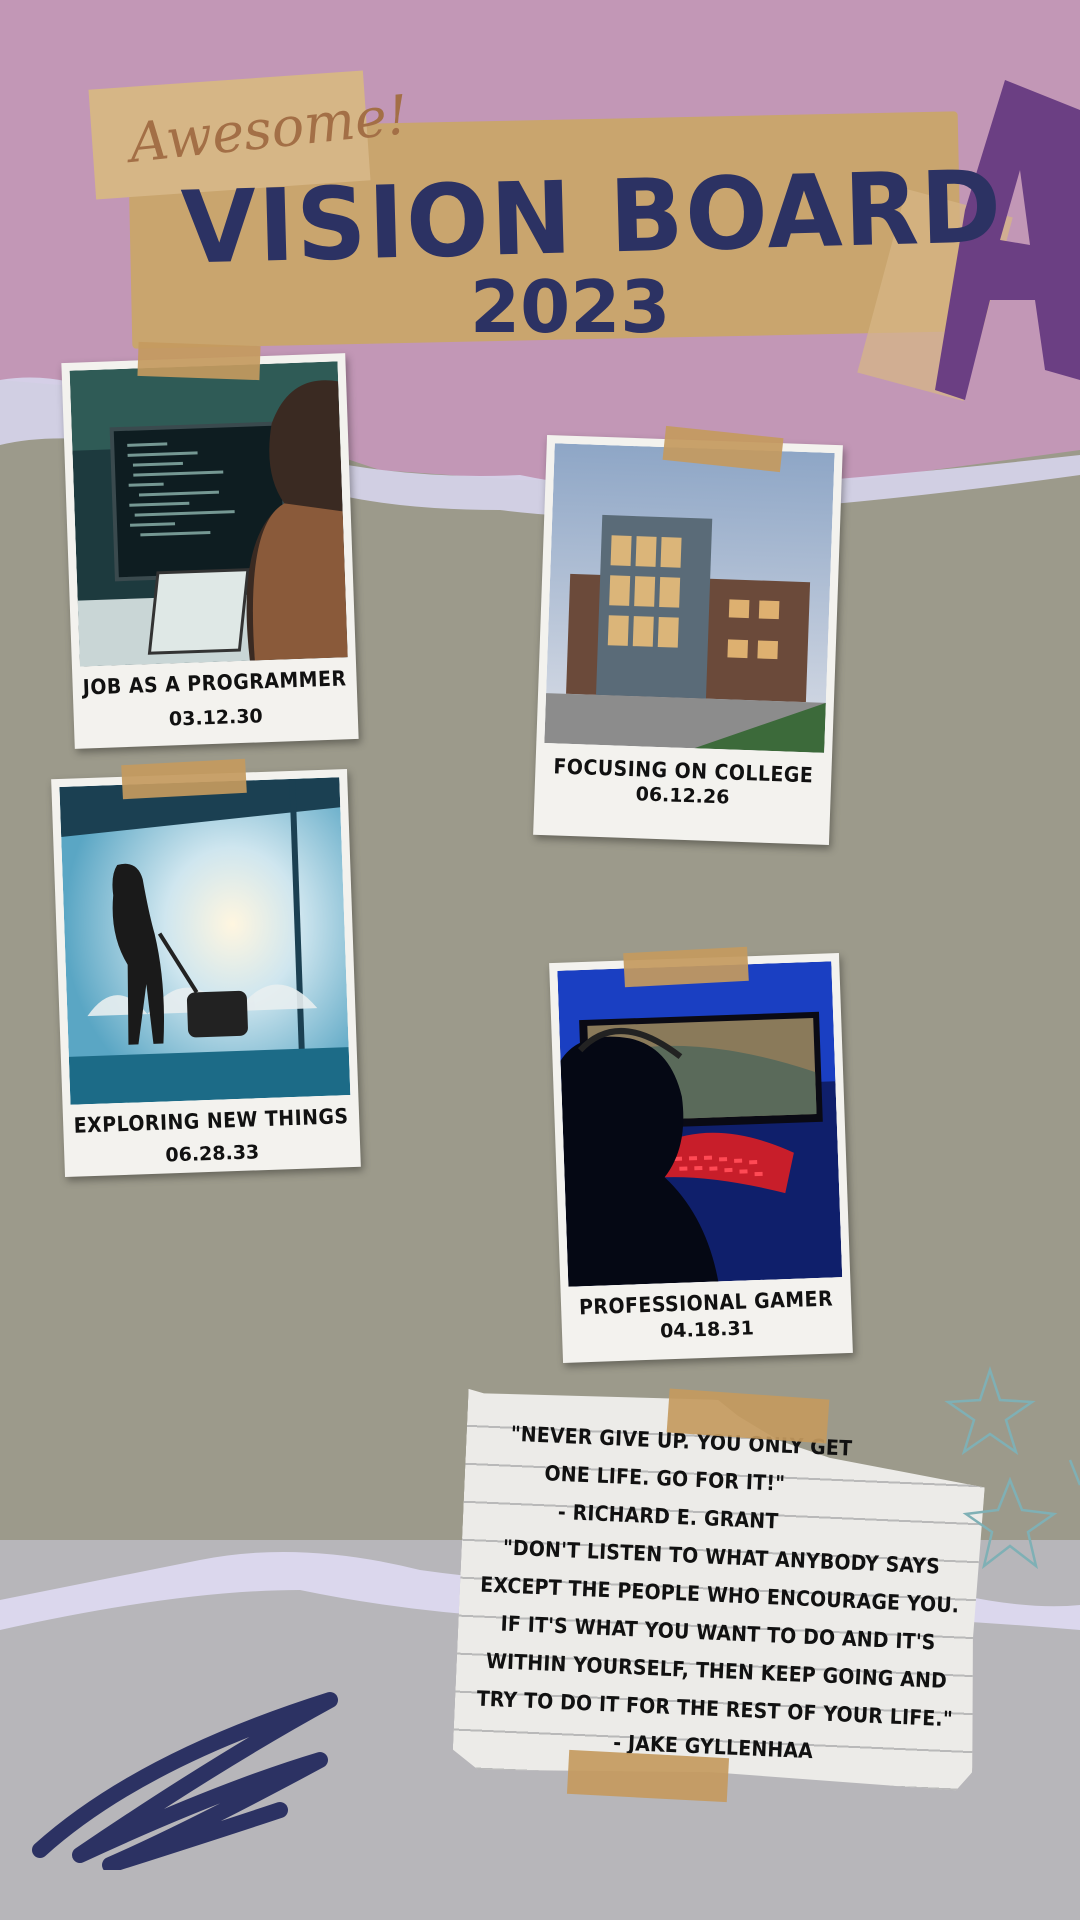  I want to click on traveler-airport-photo, so click(205, 941).